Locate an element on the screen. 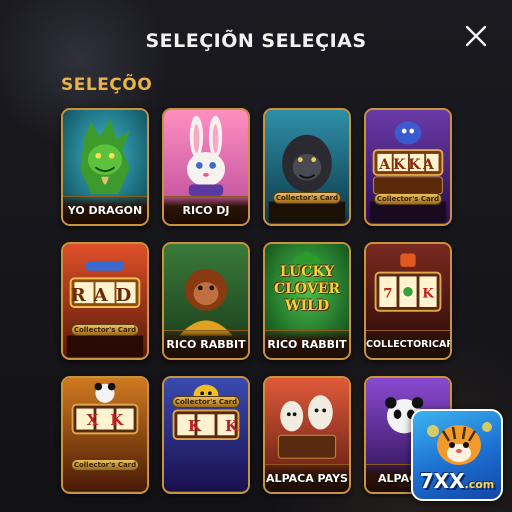  art-word: LUCKY is located at coordinates (307, 272).